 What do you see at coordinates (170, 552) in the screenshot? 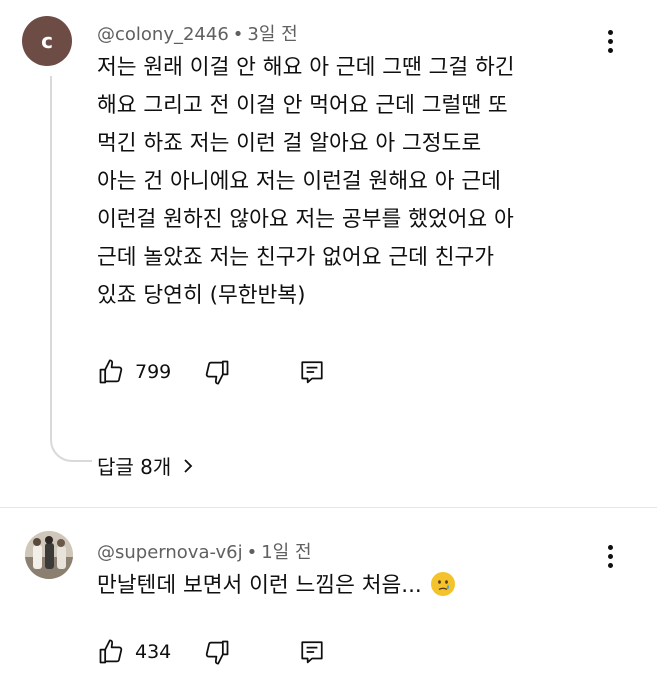
I see `comment-author: @supernova-v6j` at bounding box center [170, 552].